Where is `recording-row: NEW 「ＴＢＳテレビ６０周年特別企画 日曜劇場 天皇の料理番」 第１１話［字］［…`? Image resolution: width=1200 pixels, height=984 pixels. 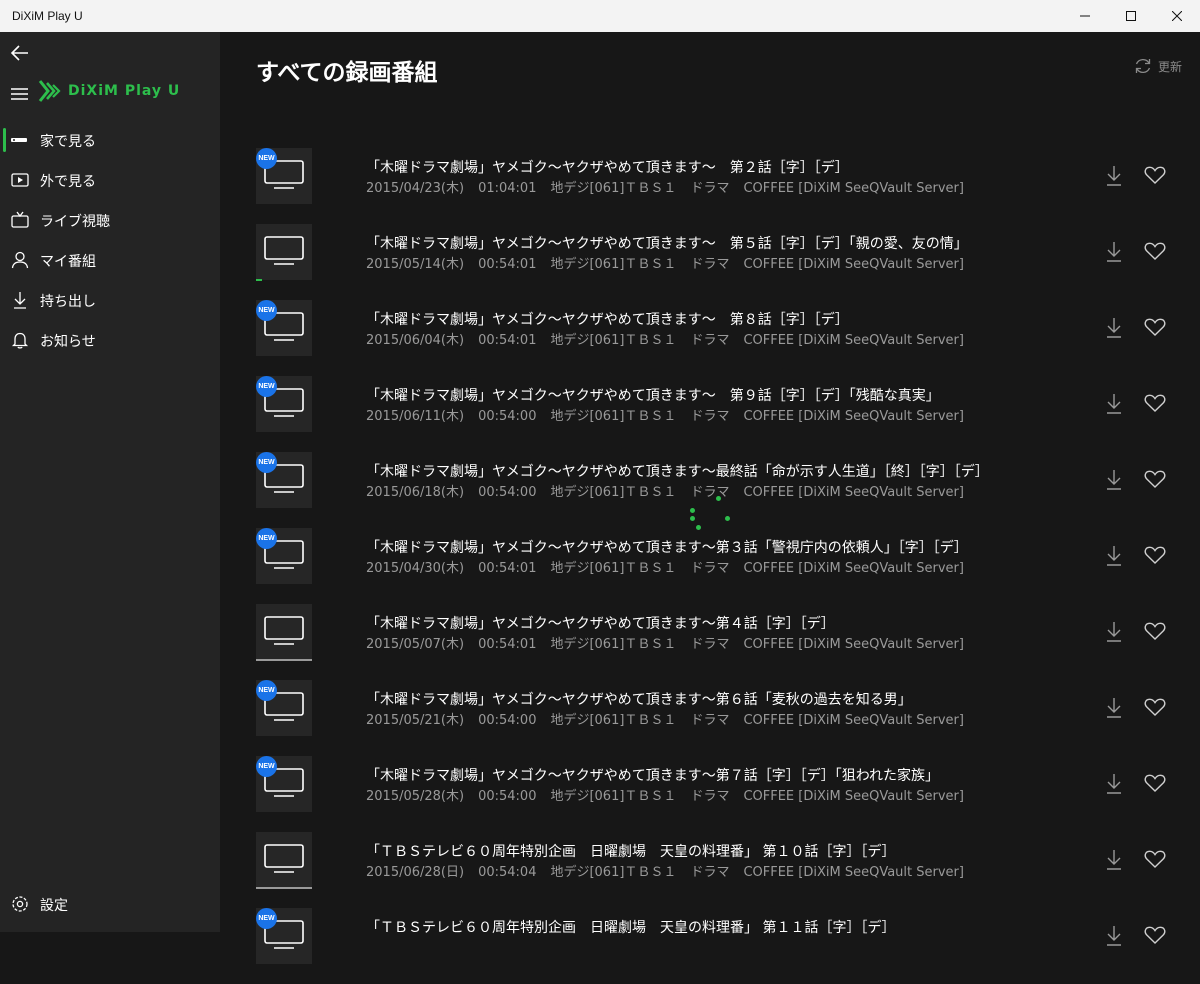 recording-row: NEW 「ＴＢＳテレビ６０周年特別企画 日曜劇場 天皇の料理番」 第１１話［字］［… is located at coordinates (728, 946).